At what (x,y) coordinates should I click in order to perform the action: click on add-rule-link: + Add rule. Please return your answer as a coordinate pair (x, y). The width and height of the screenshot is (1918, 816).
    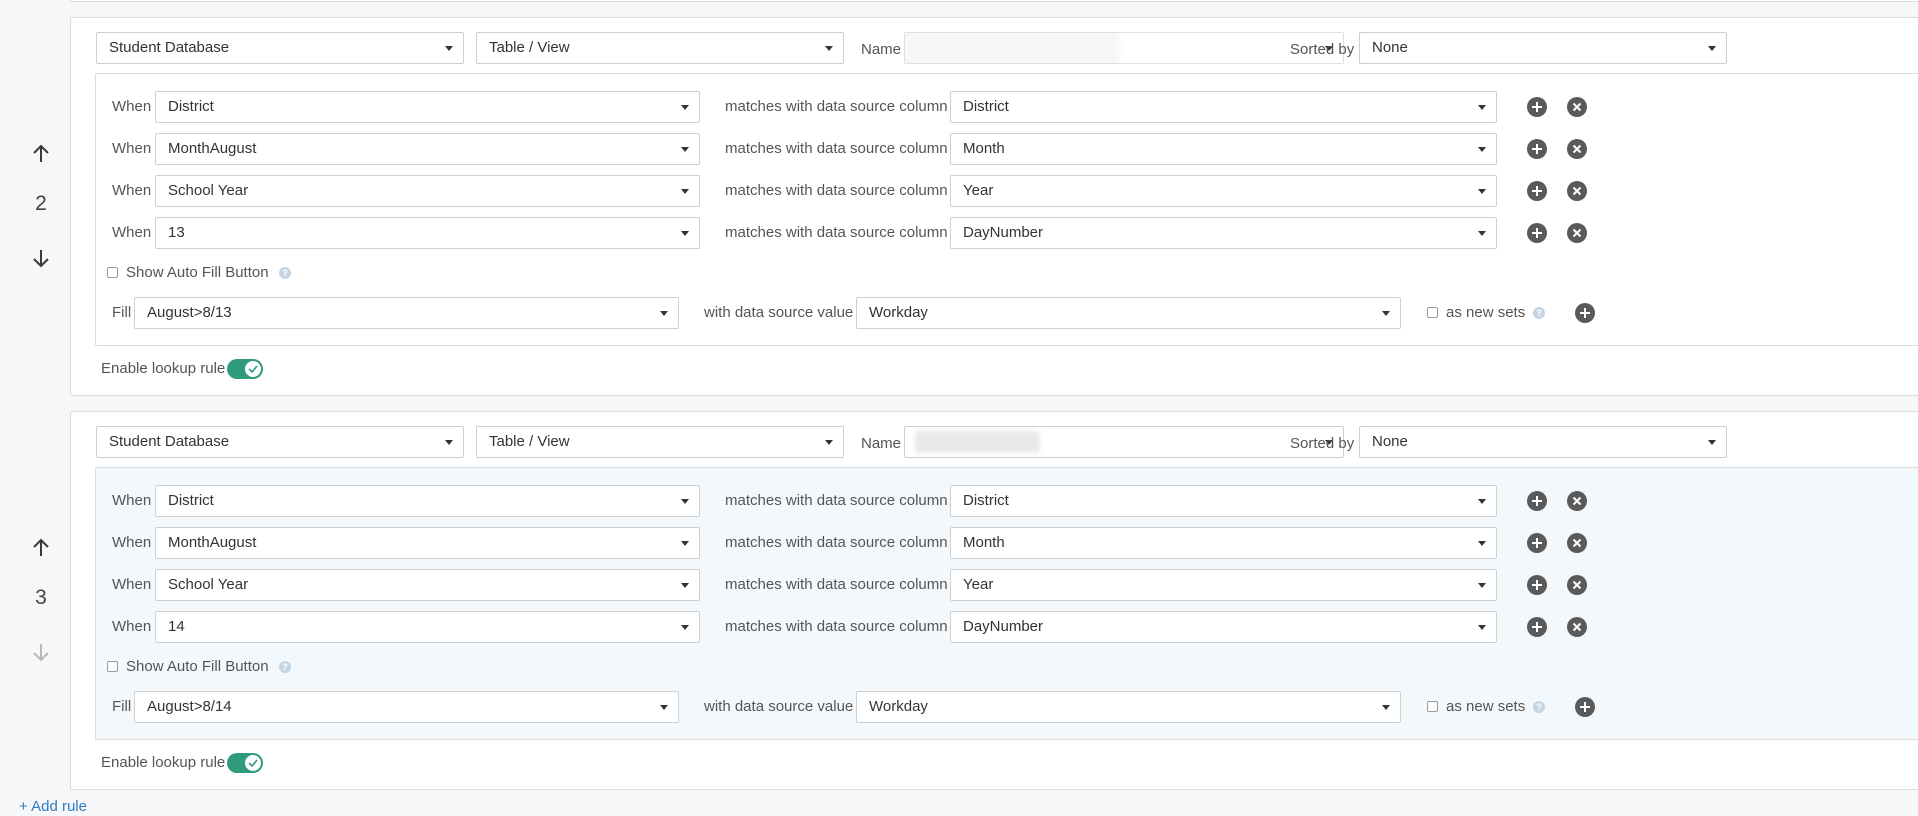
    Looking at the image, I should click on (53, 806).